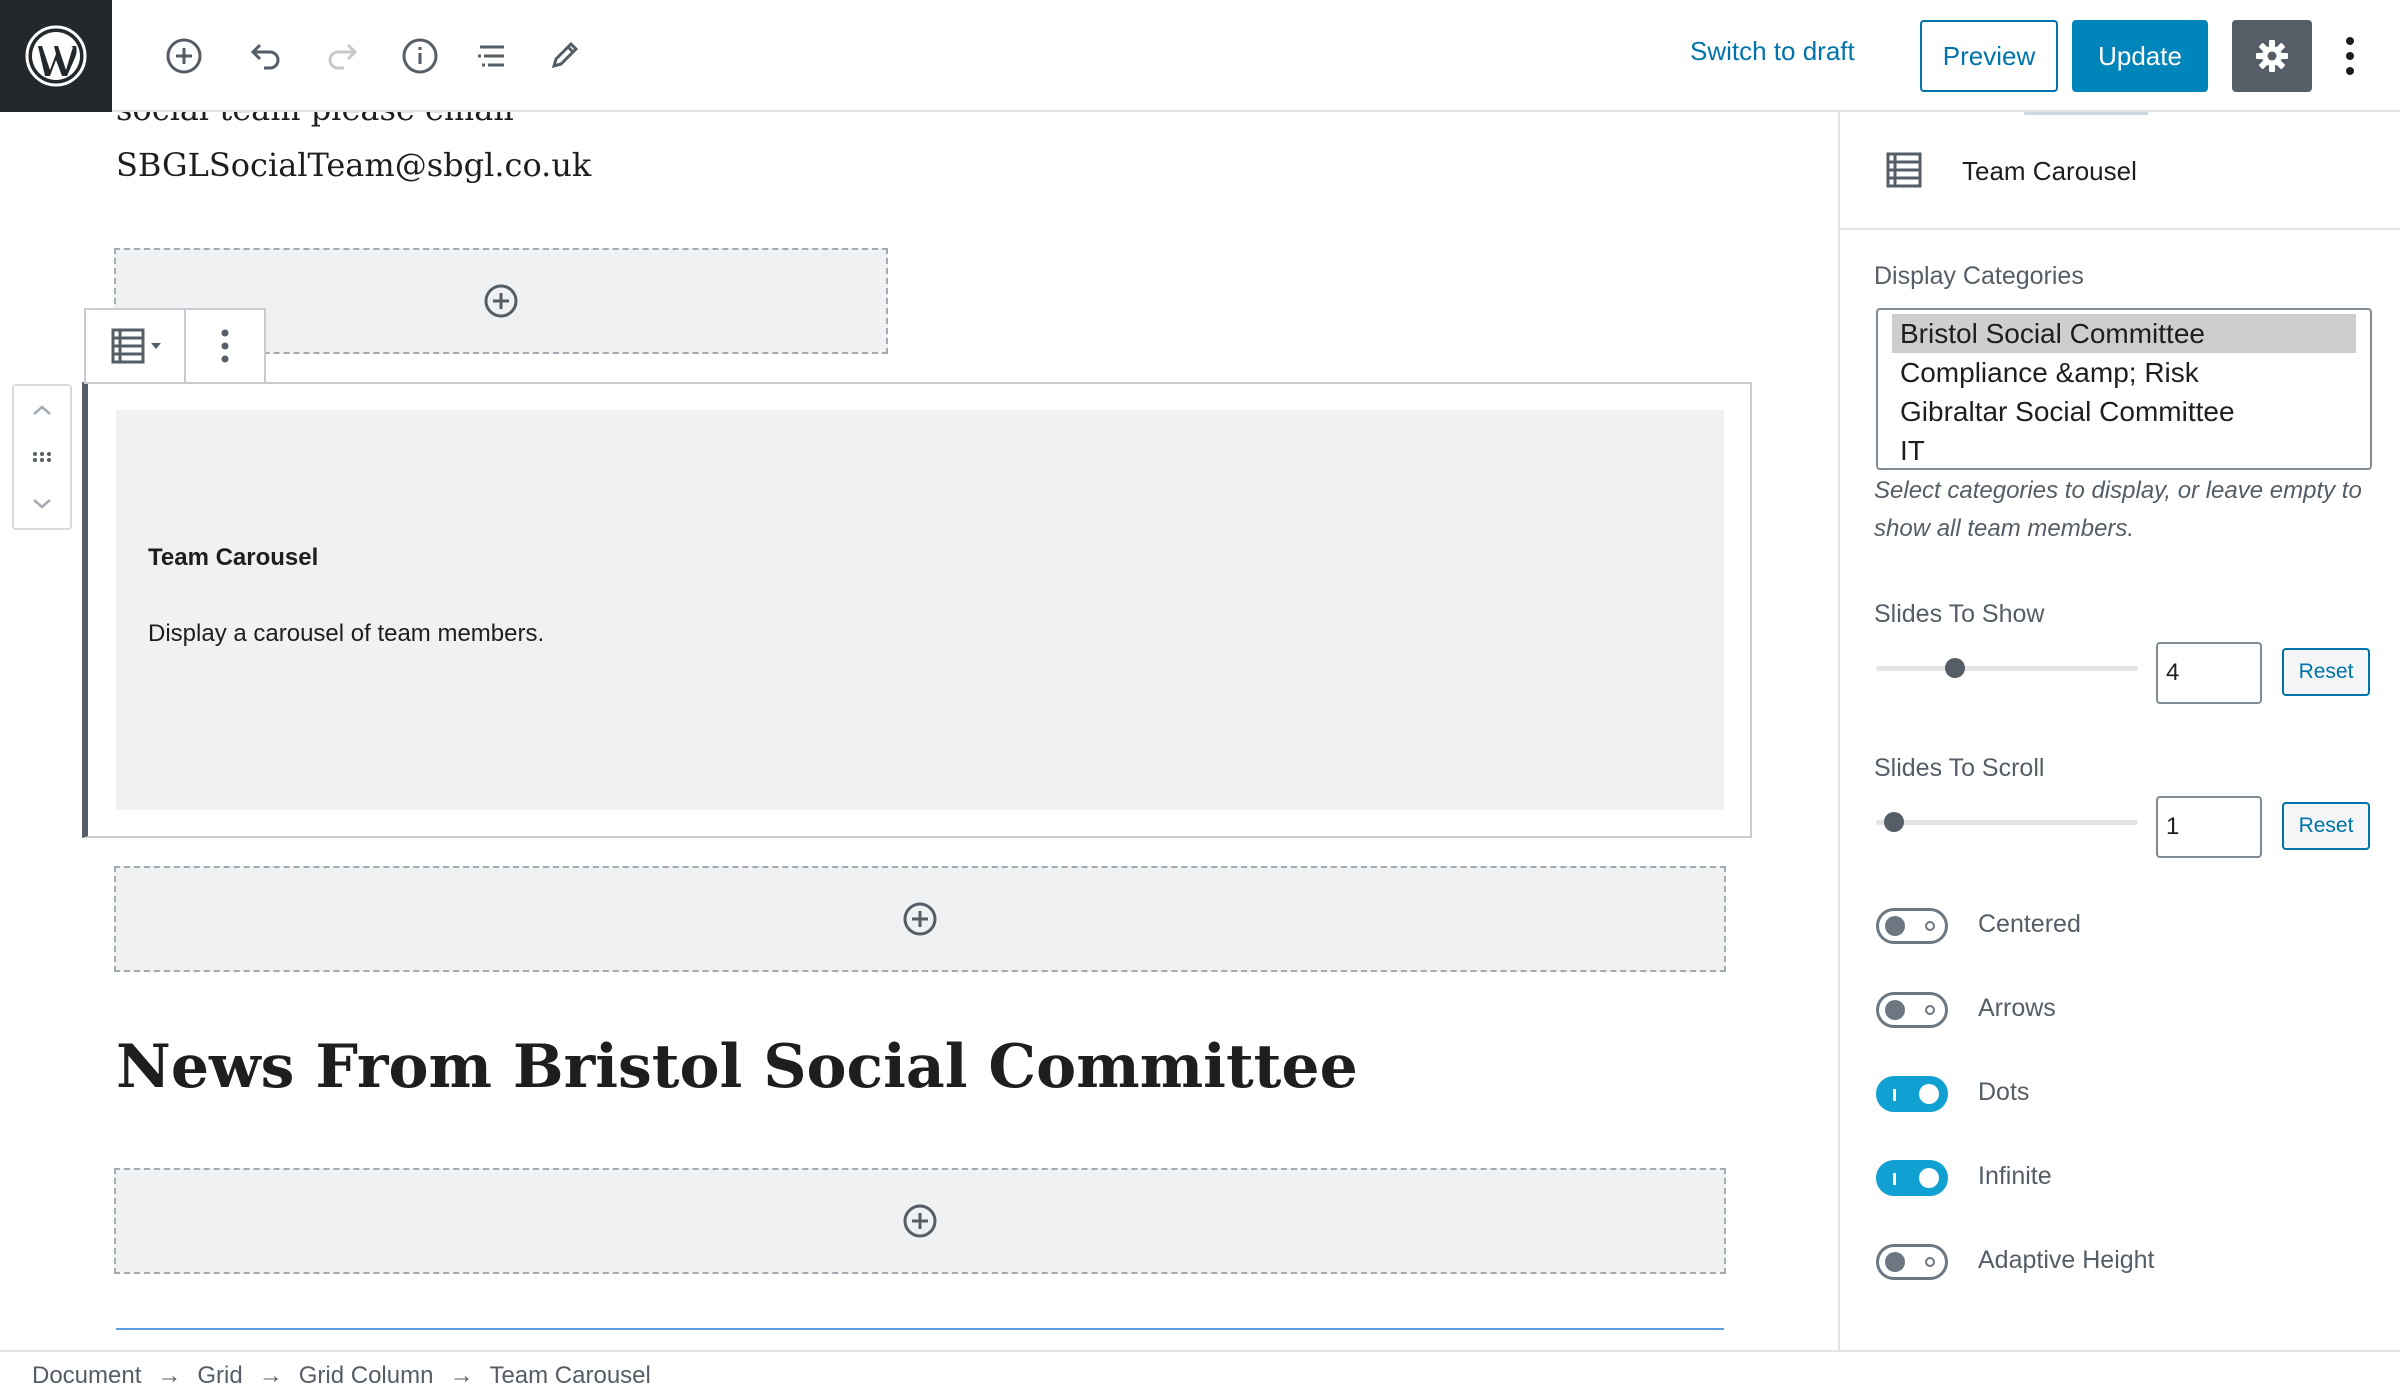 The width and height of the screenshot is (2400, 1400). I want to click on drag-handle-icon, so click(42, 457).